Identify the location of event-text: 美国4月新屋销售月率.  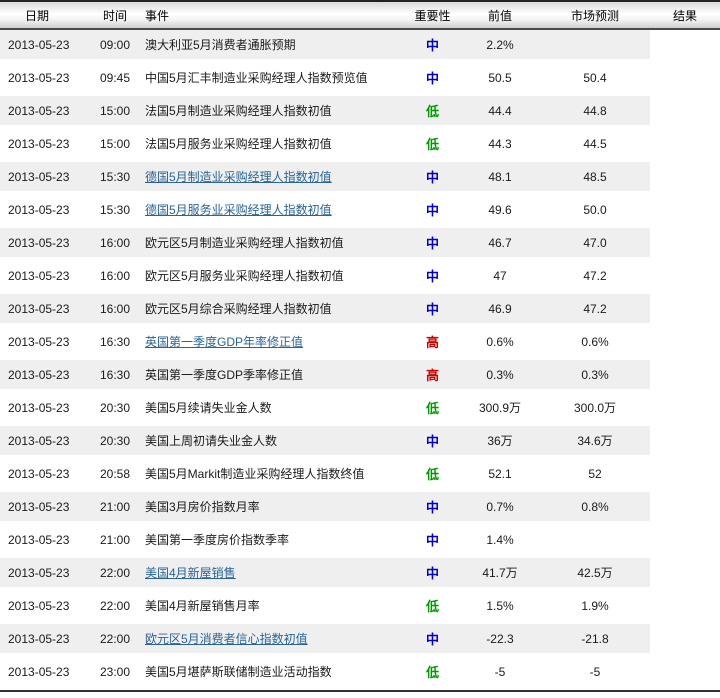
(202, 606).